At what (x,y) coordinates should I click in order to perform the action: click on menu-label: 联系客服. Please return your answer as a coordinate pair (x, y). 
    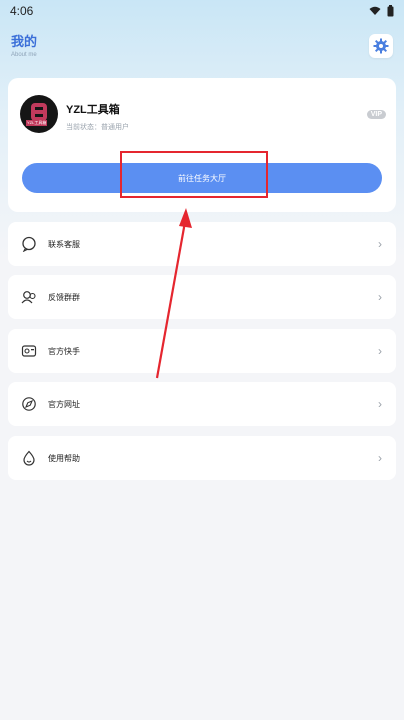
    Looking at the image, I should click on (64, 244).